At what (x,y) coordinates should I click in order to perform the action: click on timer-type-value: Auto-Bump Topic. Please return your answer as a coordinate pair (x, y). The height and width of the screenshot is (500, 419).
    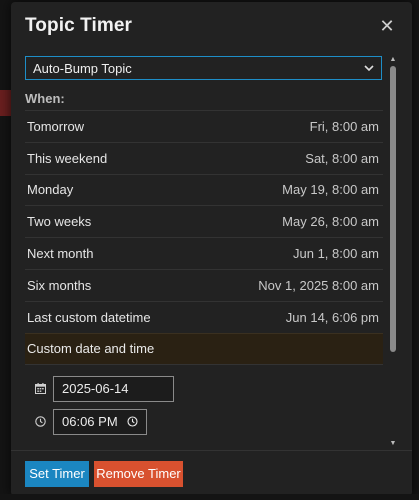
    Looking at the image, I should click on (82, 68).